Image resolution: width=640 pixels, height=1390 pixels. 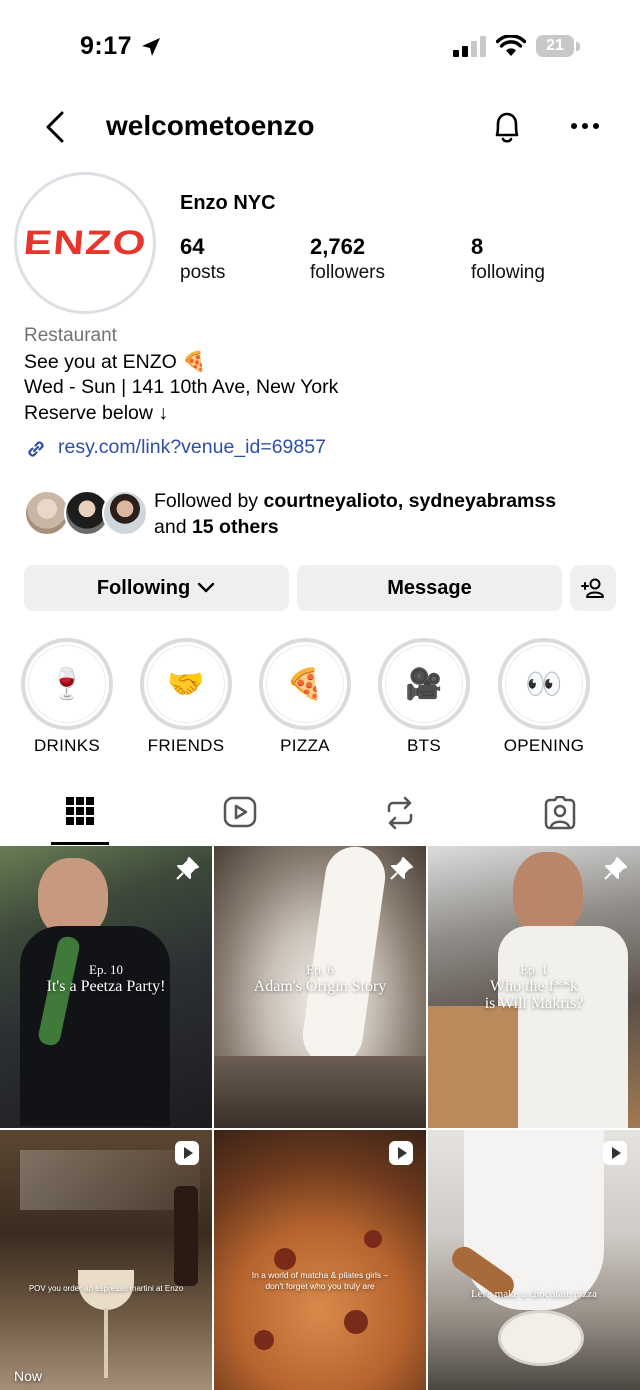 I want to click on followers-count: 2,762, so click(x=337, y=247).